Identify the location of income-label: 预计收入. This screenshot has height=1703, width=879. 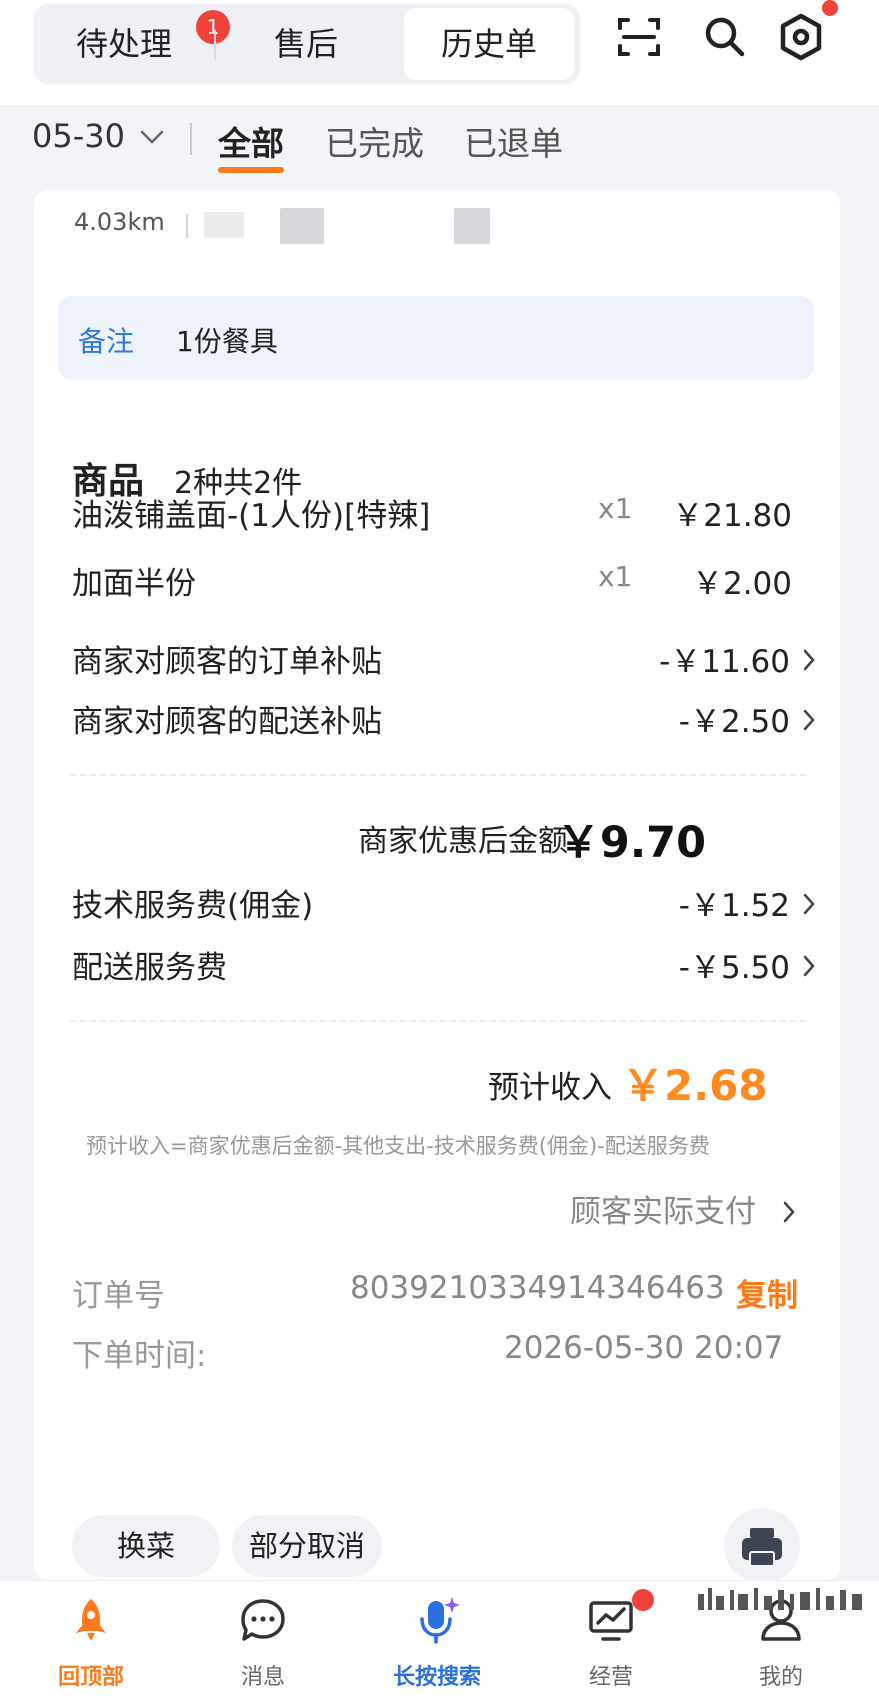
(550, 1088).